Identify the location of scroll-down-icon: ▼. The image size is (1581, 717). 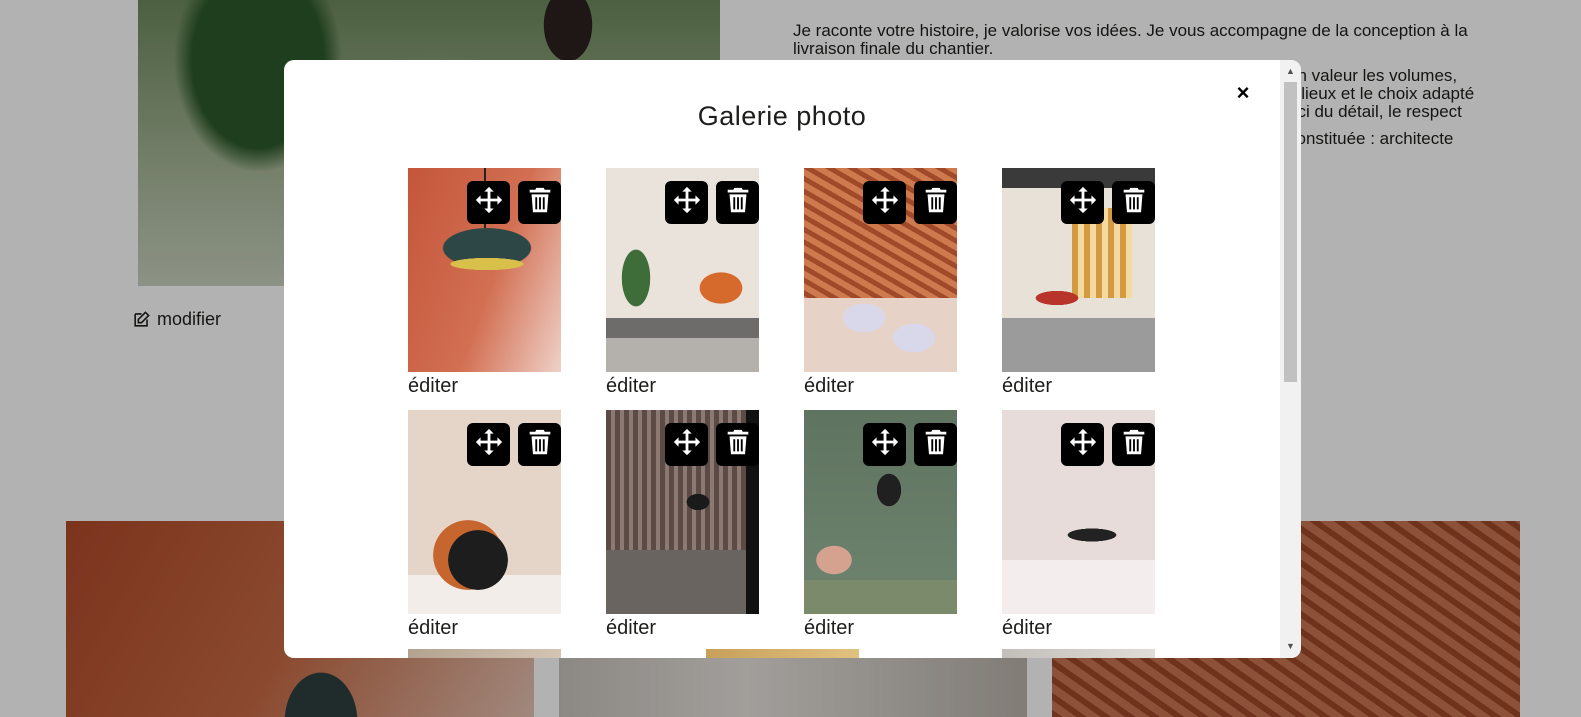
(1290, 646).